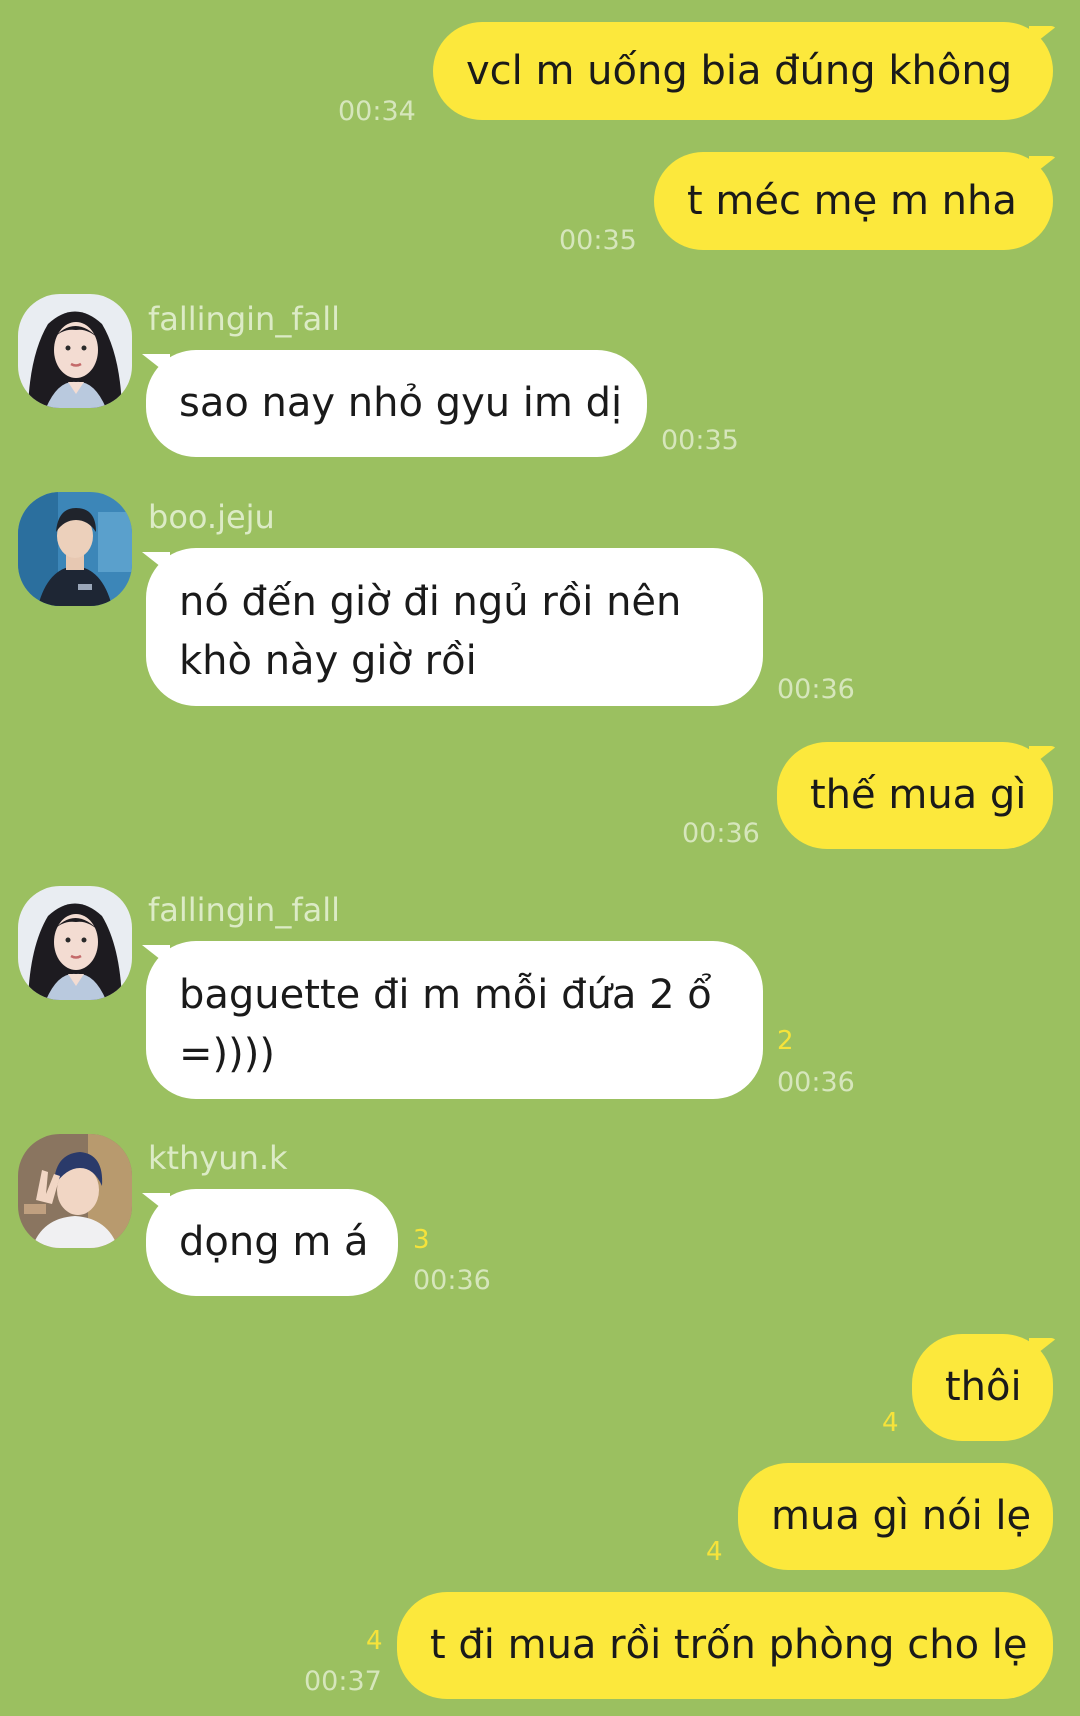 The image size is (1080, 1716). Describe the element at coordinates (211, 517) in the screenshot. I see `sender-name: boo.jeju` at that location.